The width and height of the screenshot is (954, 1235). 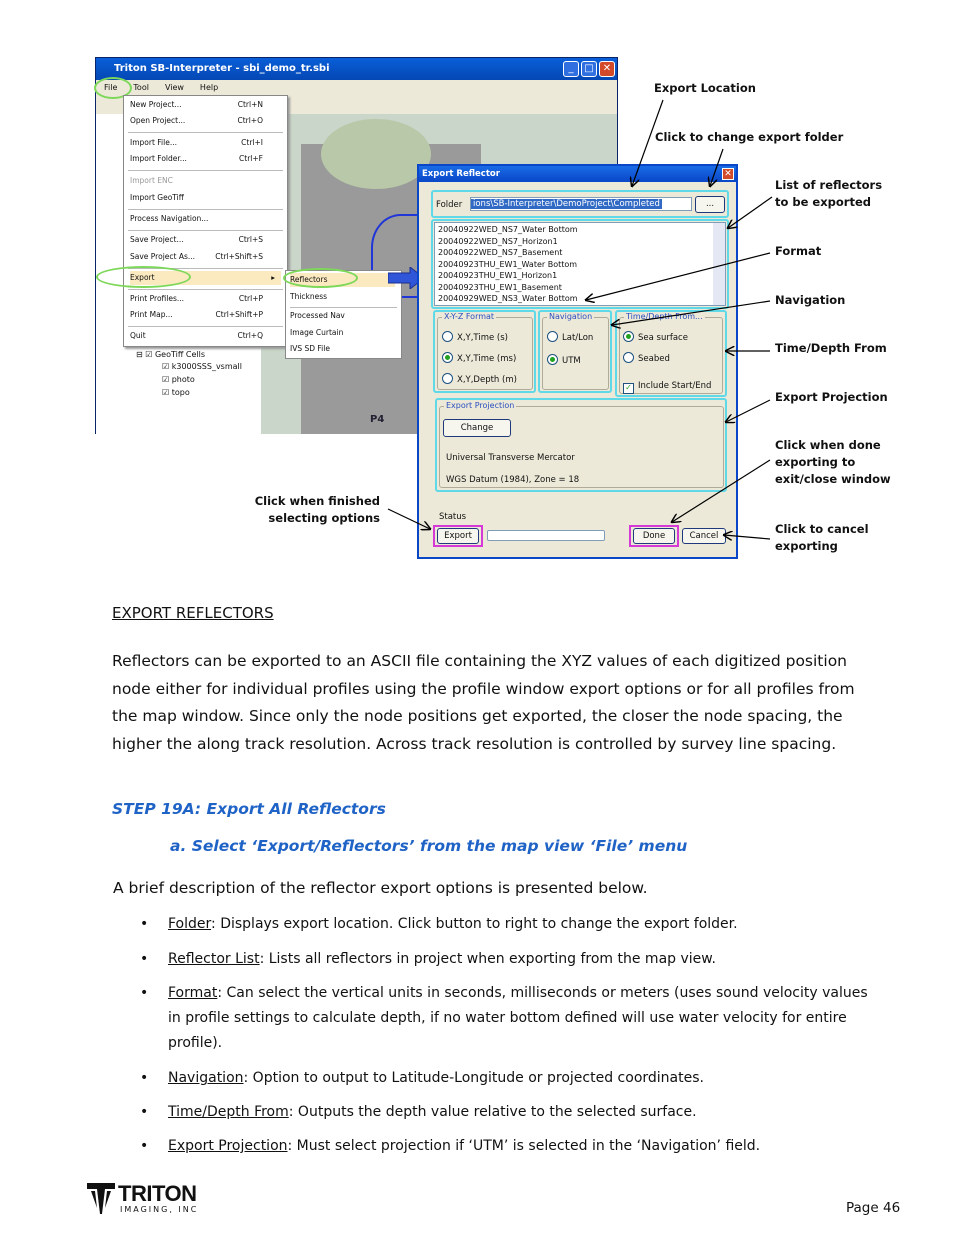 What do you see at coordinates (356, 69) in the screenshot?
I see `app-titlebar: Triton SB-Interpreter - sbi_demo_tr.sbi` at bounding box center [356, 69].